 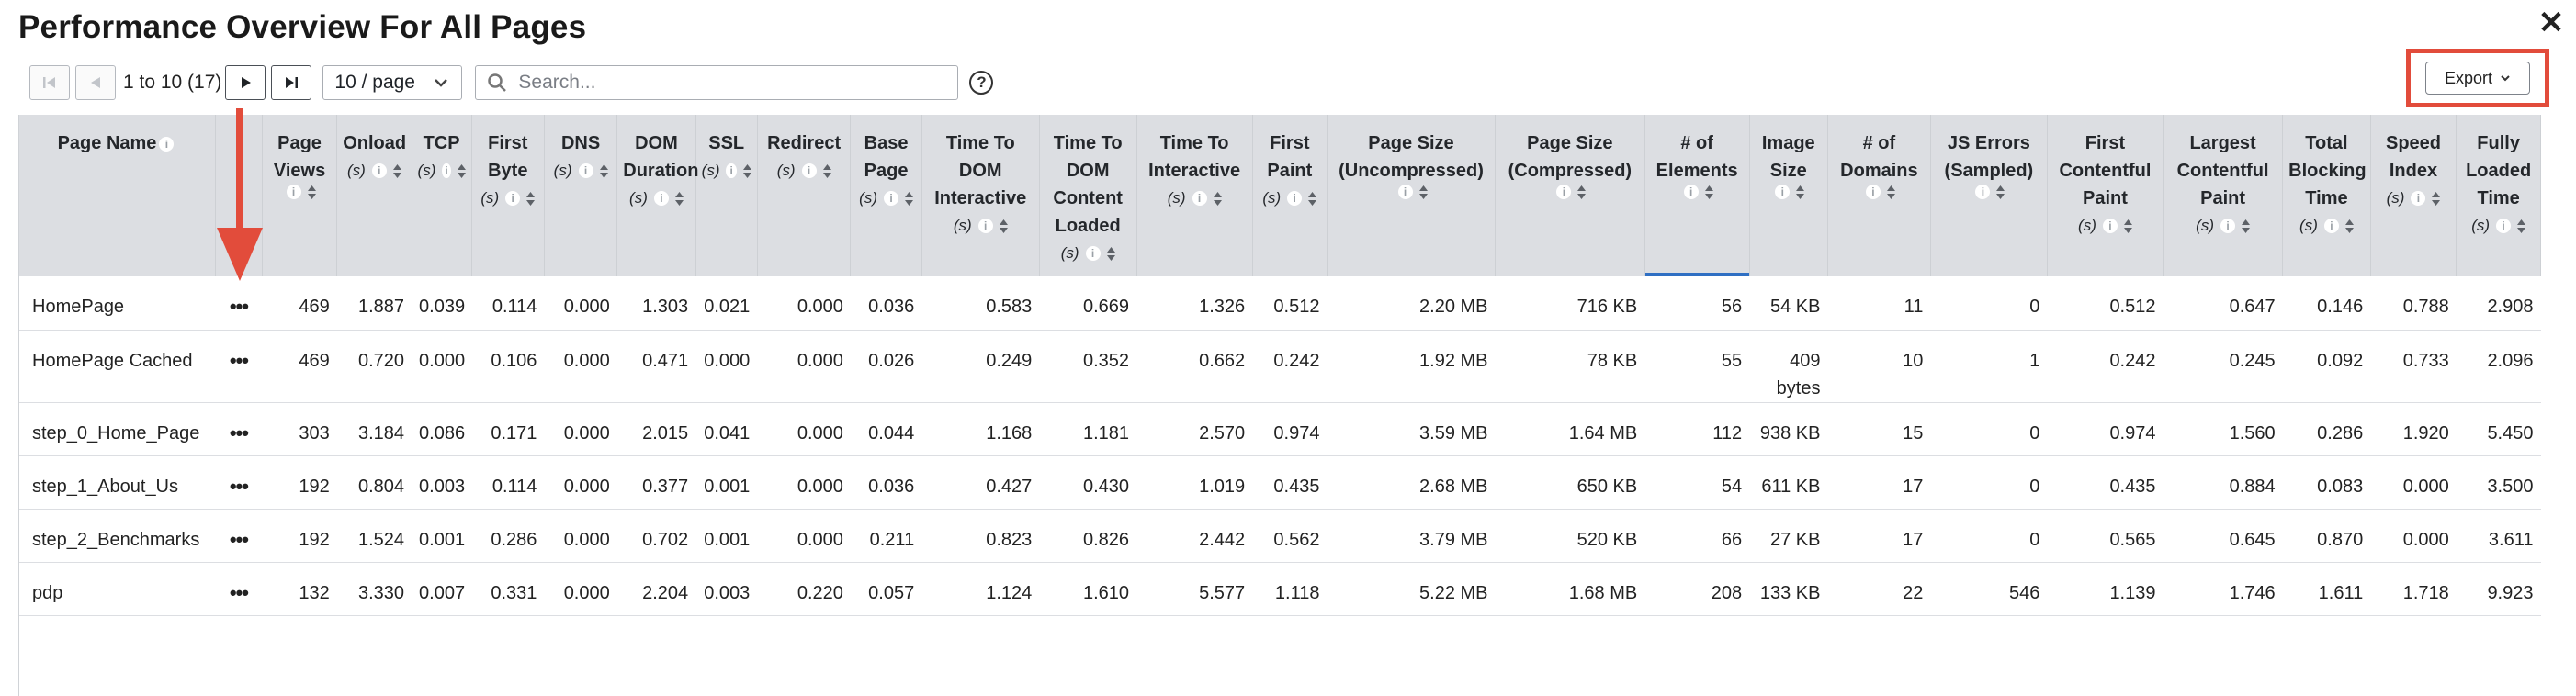 What do you see at coordinates (245, 82) in the screenshot?
I see `next-page-button` at bounding box center [245, 82].